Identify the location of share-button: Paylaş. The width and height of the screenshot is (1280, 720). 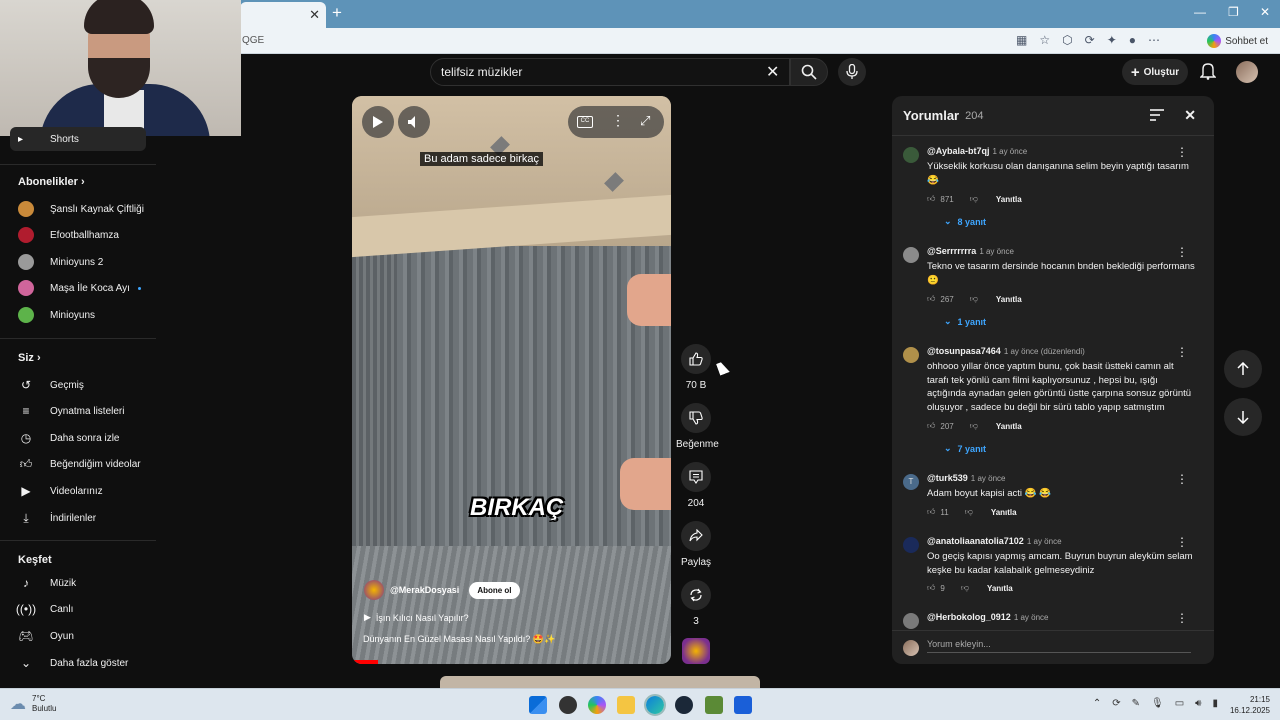
(696, 544).